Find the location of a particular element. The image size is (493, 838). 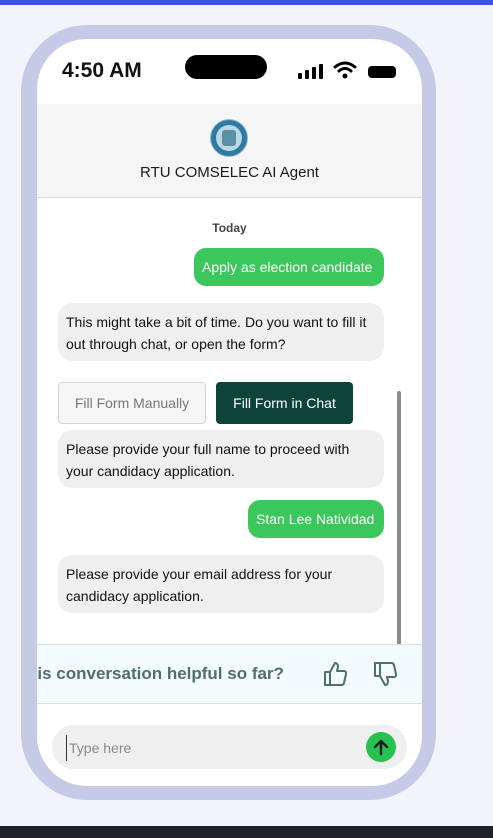

top-accent-bar is located at coordinates (246, 2).